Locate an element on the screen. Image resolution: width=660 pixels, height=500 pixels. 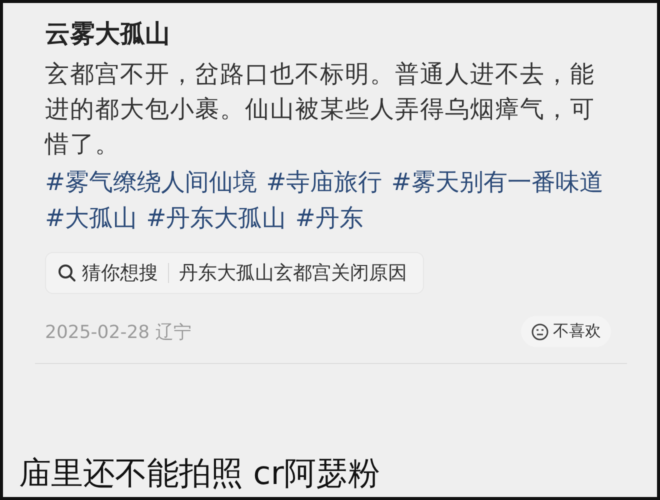
hashtag-link: #大孤山 is located at coordinates (91, 218).